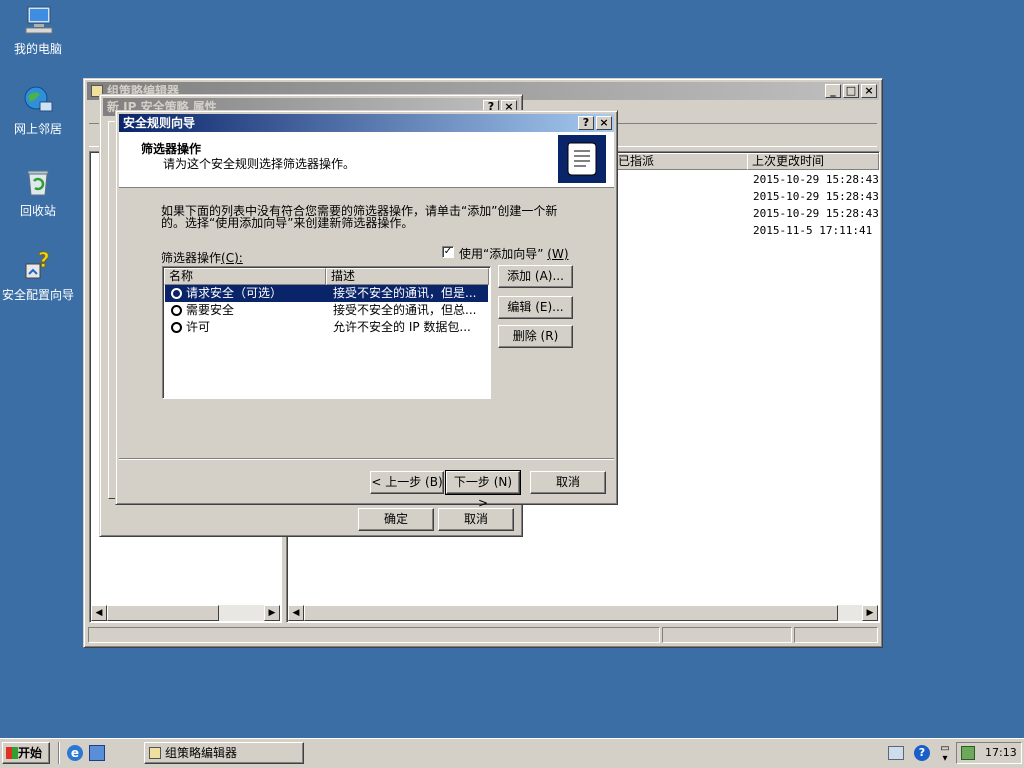 This screenshot has width=1024, height=768. Describe the element at coordinates (851, 91) in the screenshot. I see `maximize-button: □` at that location.